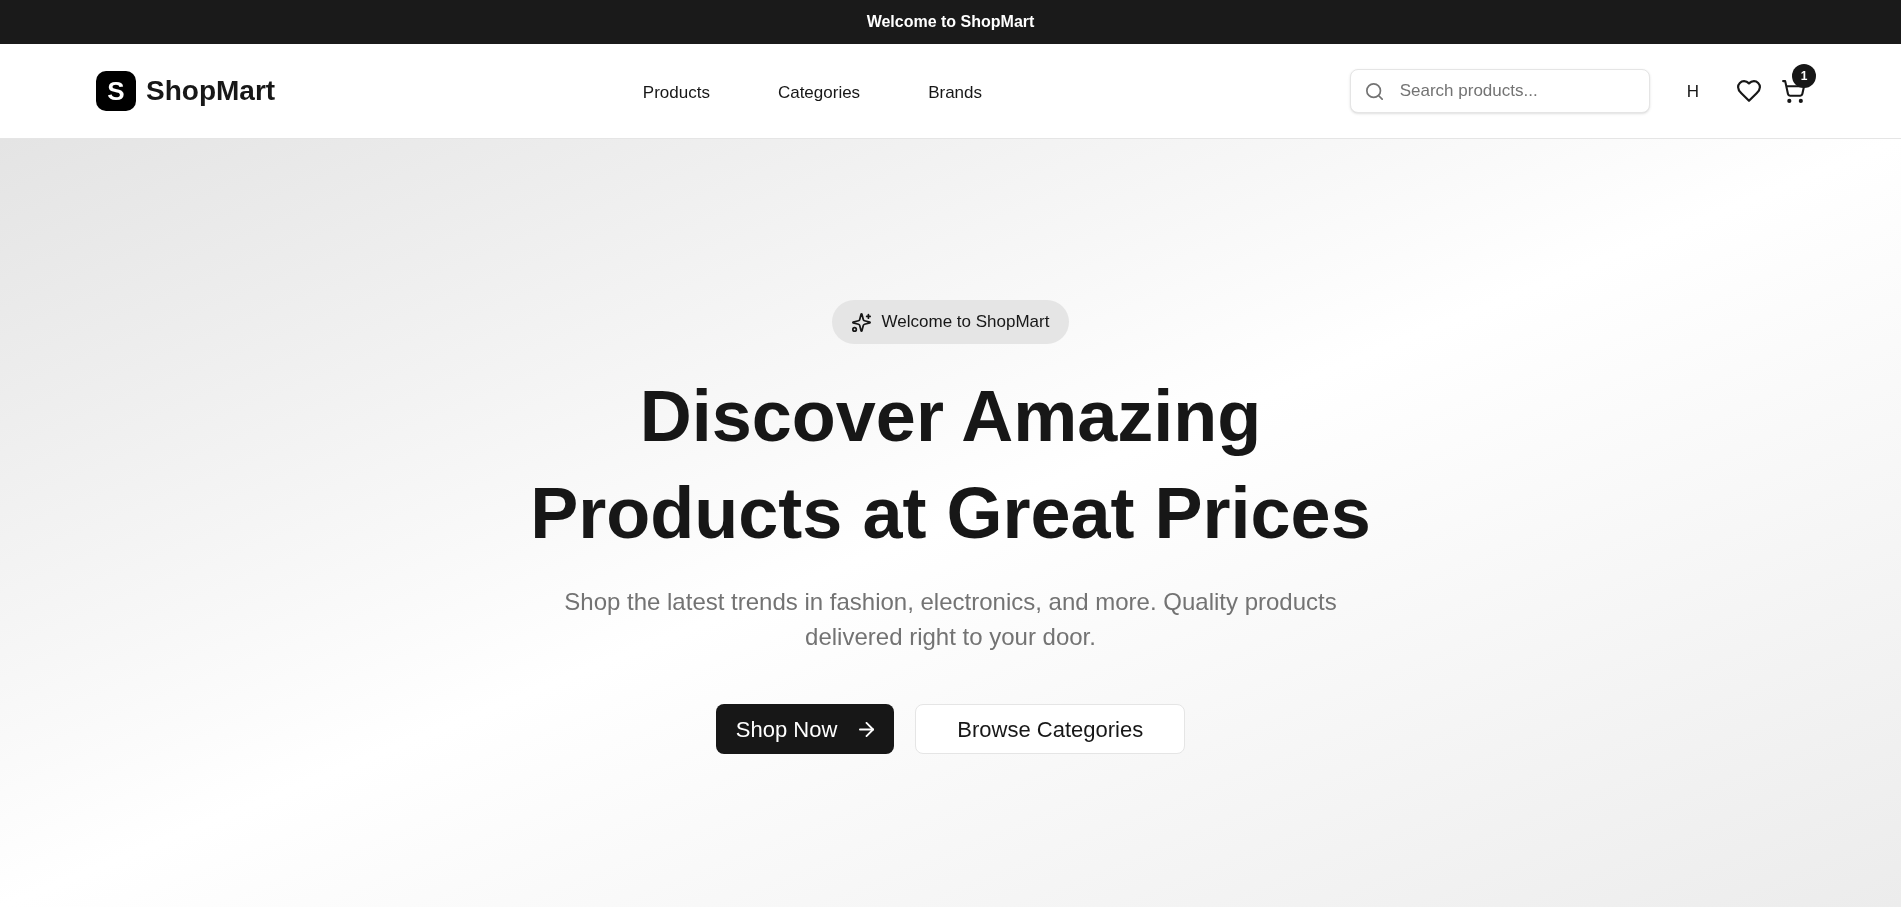 The height and width of the screenshot is (907, 1901). Describe the element at coordinates (861, 322) in the screenshot. I see `sparkles-icon` at that location.